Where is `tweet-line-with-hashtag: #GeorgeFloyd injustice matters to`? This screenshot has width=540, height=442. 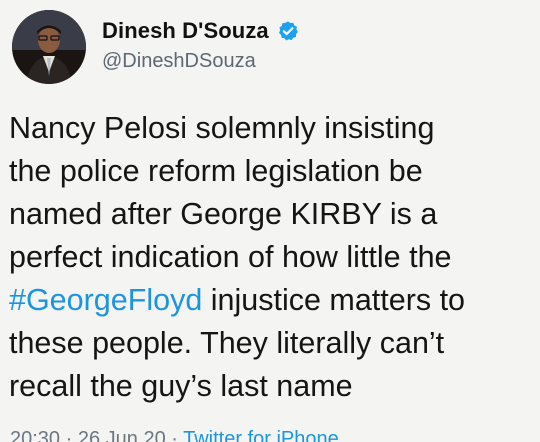
tweet-line-with-hashtag: #GeorgeFloyd injustice matters to is located at coordinates (274, 300).